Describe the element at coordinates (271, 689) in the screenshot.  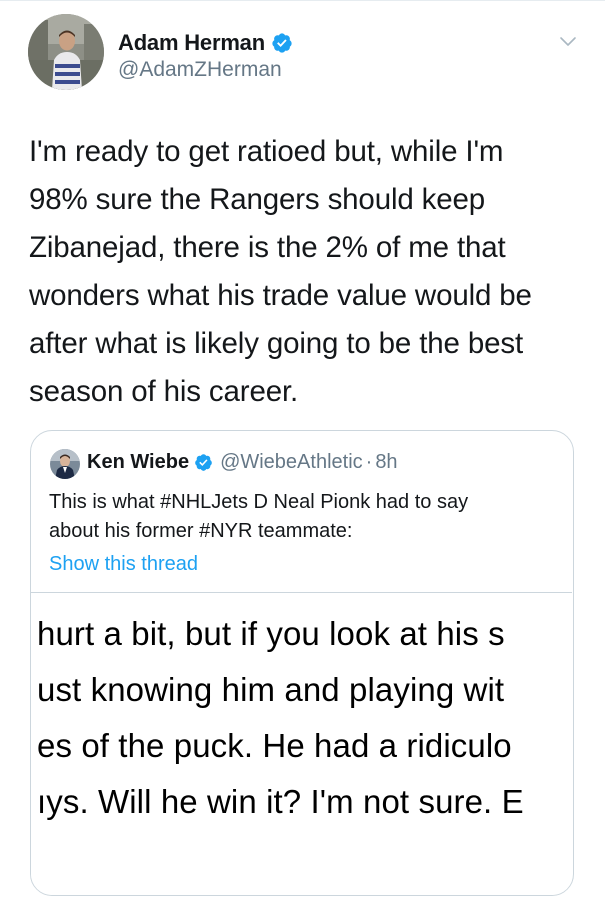
I see `media-text-line: ust knowing him and playing wit` at that location.